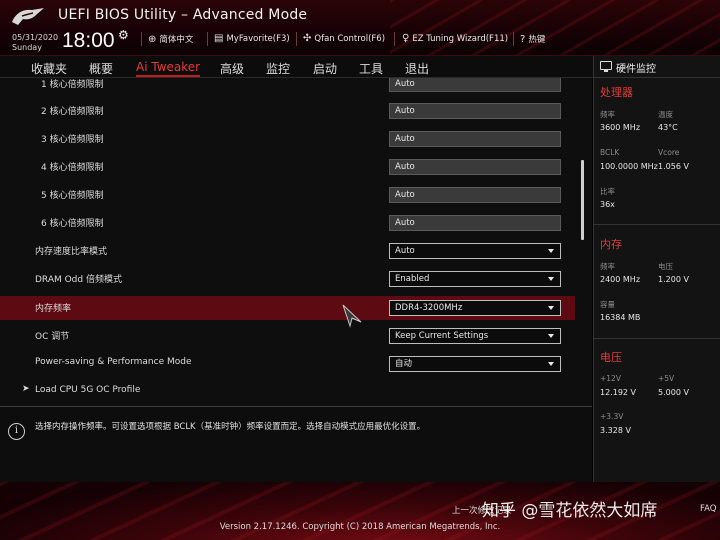  I want to click on dropdown-value: DDR4-3200MHz, so click(429, 308).